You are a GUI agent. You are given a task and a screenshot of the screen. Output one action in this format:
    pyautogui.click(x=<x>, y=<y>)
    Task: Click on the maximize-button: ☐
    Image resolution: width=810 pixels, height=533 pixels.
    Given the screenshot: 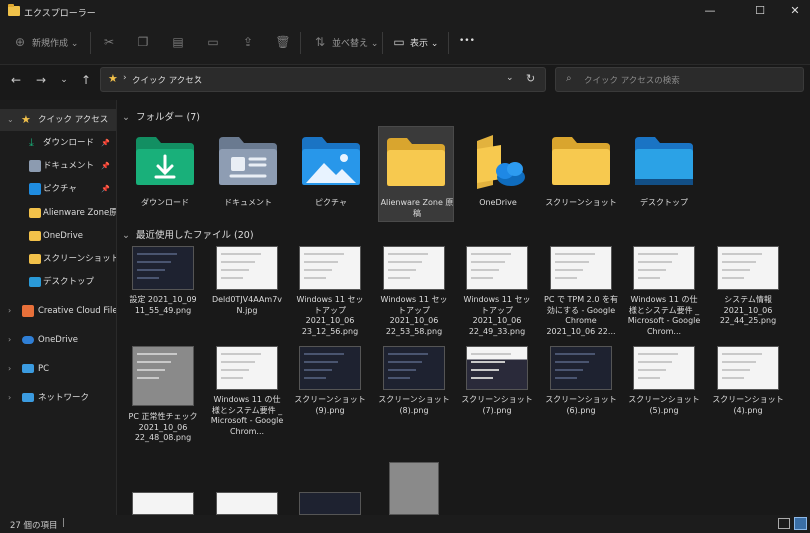 What is the action you would take?
    pyautogui.click(x=760, y=12)
    